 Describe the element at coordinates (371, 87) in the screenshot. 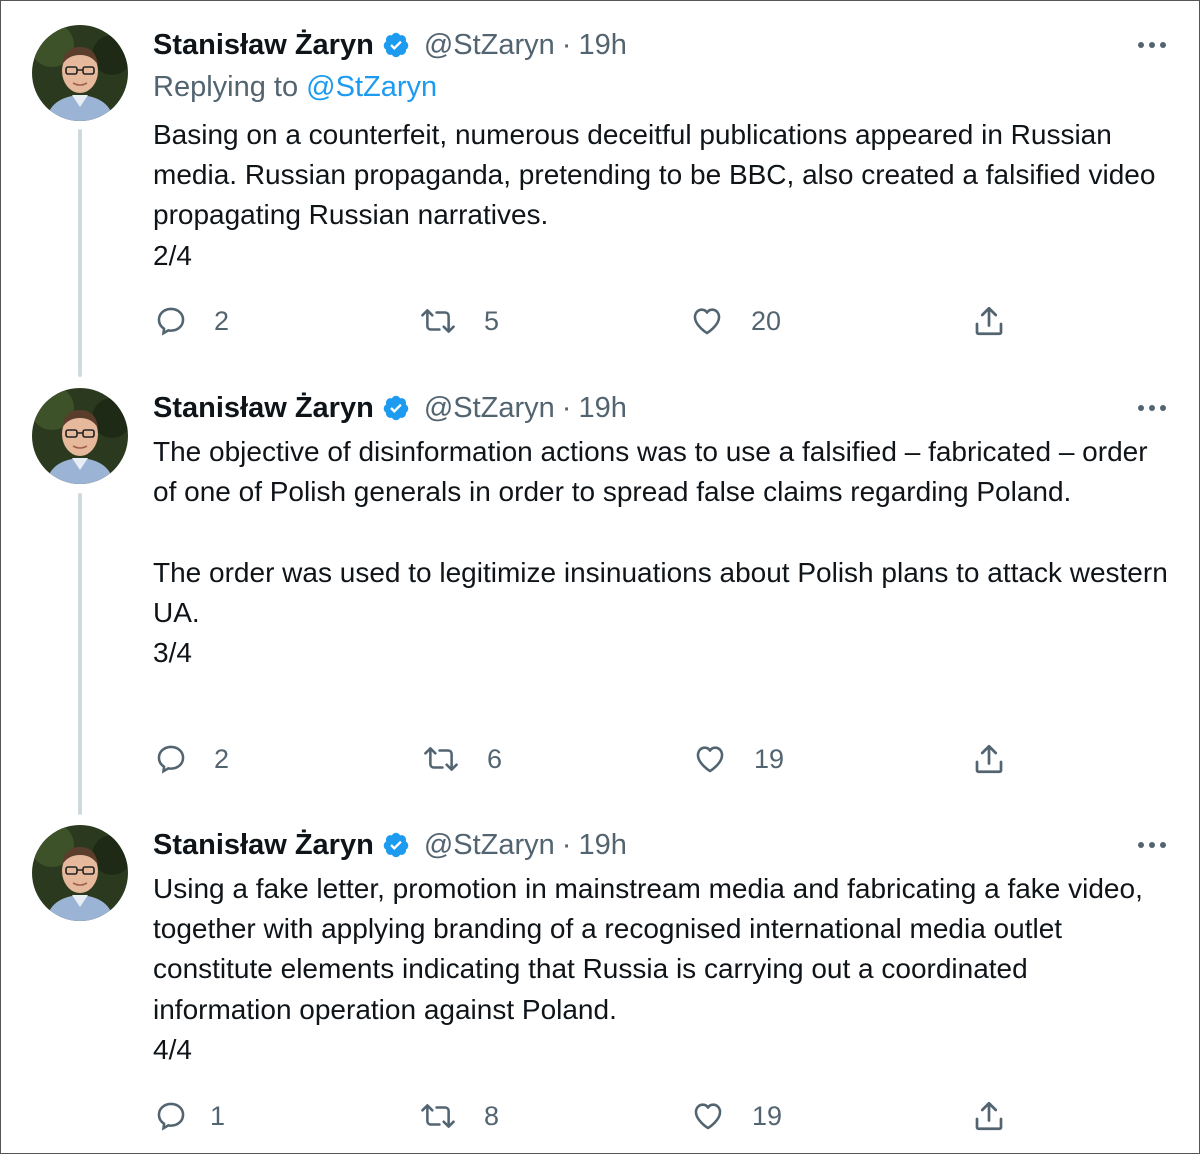

I see `reply-mention-link: @StZaryn` at that location.